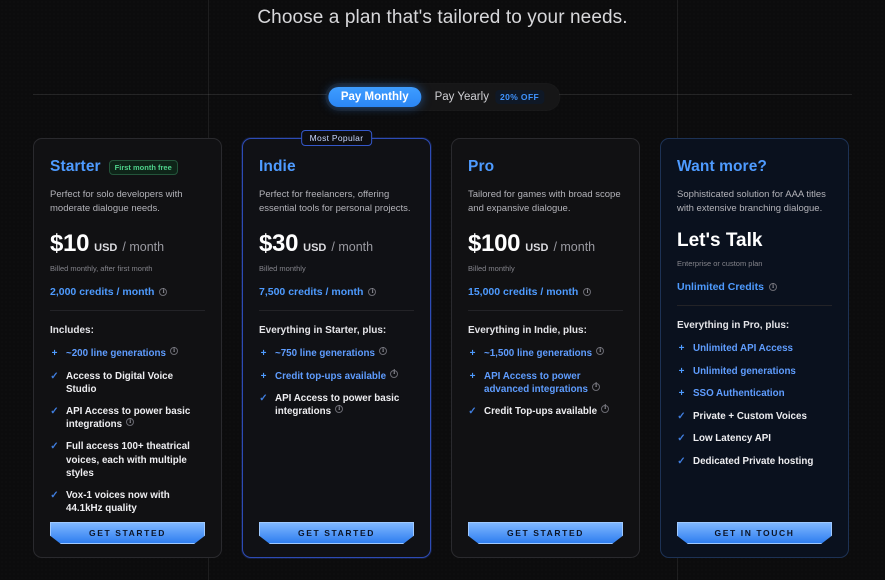 The height and width of the screenshot is (580, 885). Describe the element at coordinates (743, 348) in the screenshot. I see `feature-text: Unlimited API Access` at that location.